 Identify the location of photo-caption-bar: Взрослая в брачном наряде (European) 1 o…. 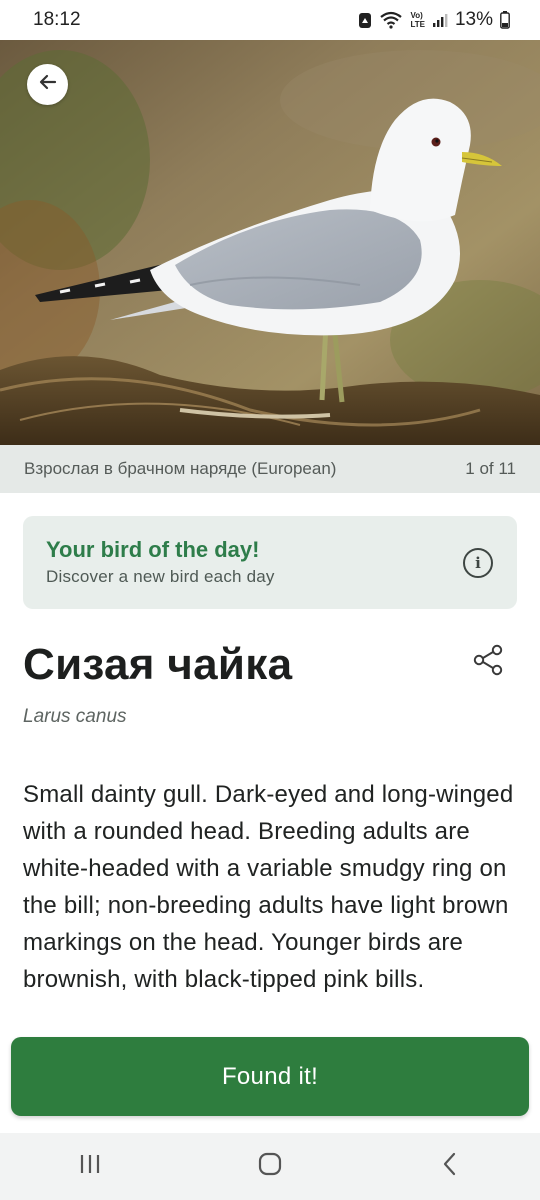
(270, 469).